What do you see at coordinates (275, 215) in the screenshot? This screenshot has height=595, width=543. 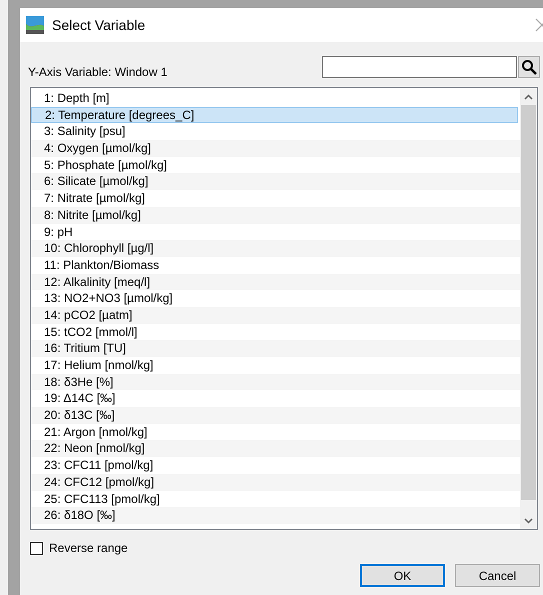 I see `list-item: 8: Nitrite [µmol/kg]` at bounding box center [275, 215].